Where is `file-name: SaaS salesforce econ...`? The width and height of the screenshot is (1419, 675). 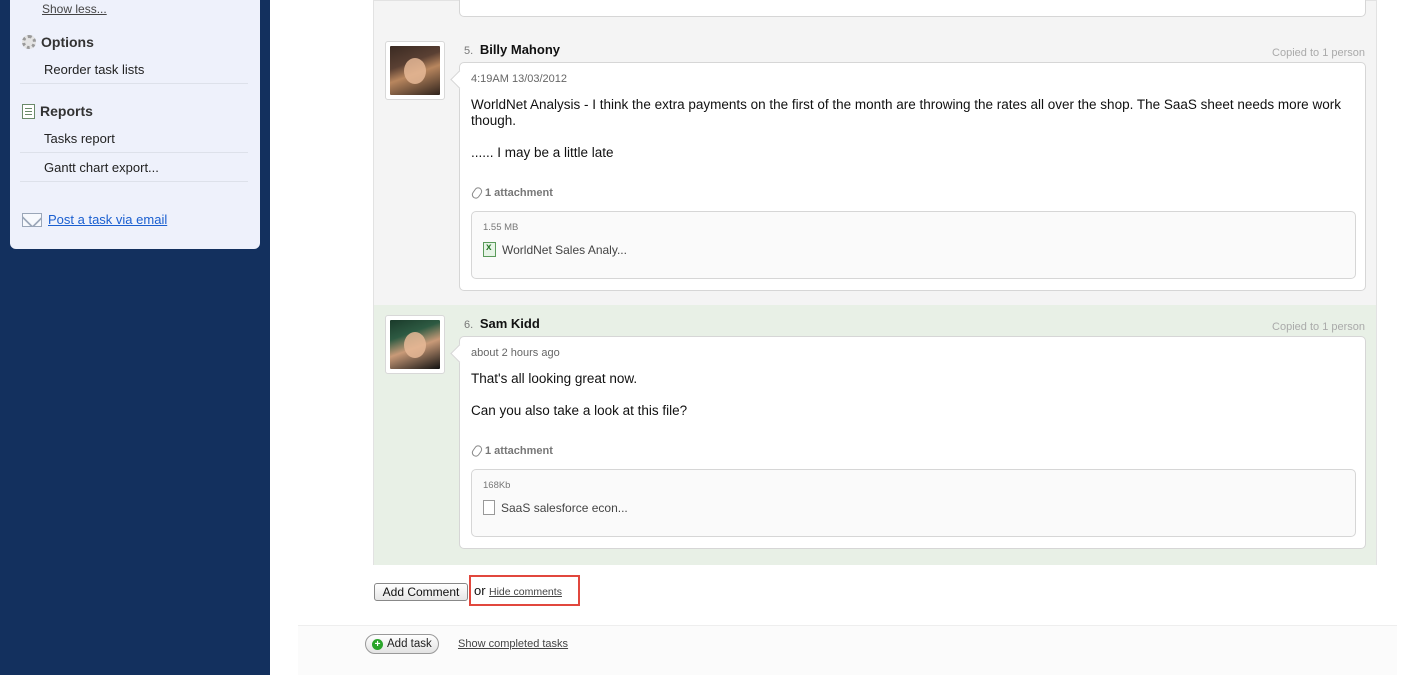
file-name: SaaS salesforce econ... is located at coordinates (564, 507).